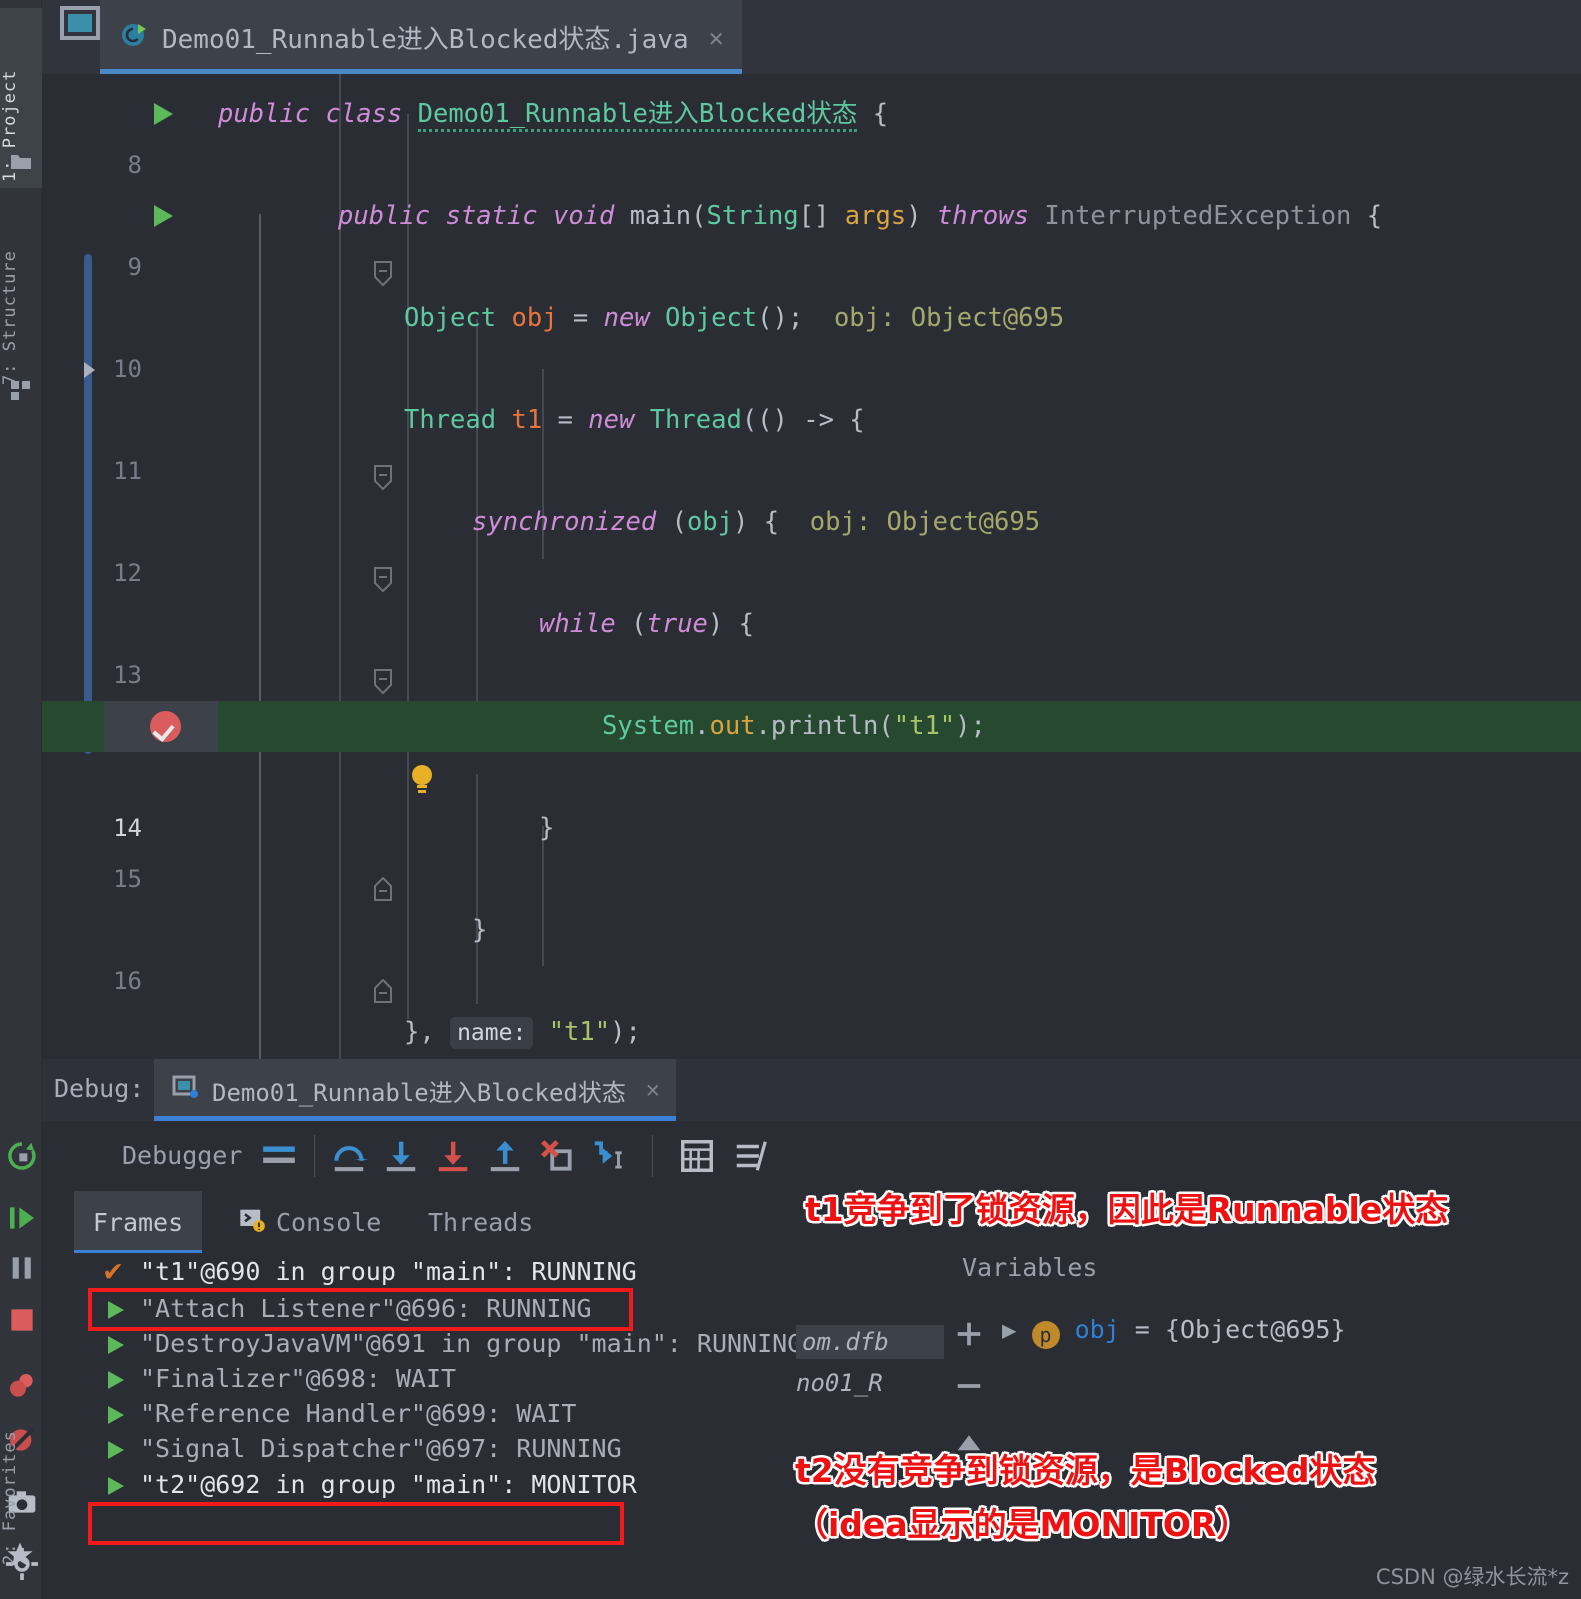 This screenshot has height=1599, width=1581. I want to click on frame-row-t1: ✔ "t1"@690 in group "main": RUNNING, so click(463, 1272).